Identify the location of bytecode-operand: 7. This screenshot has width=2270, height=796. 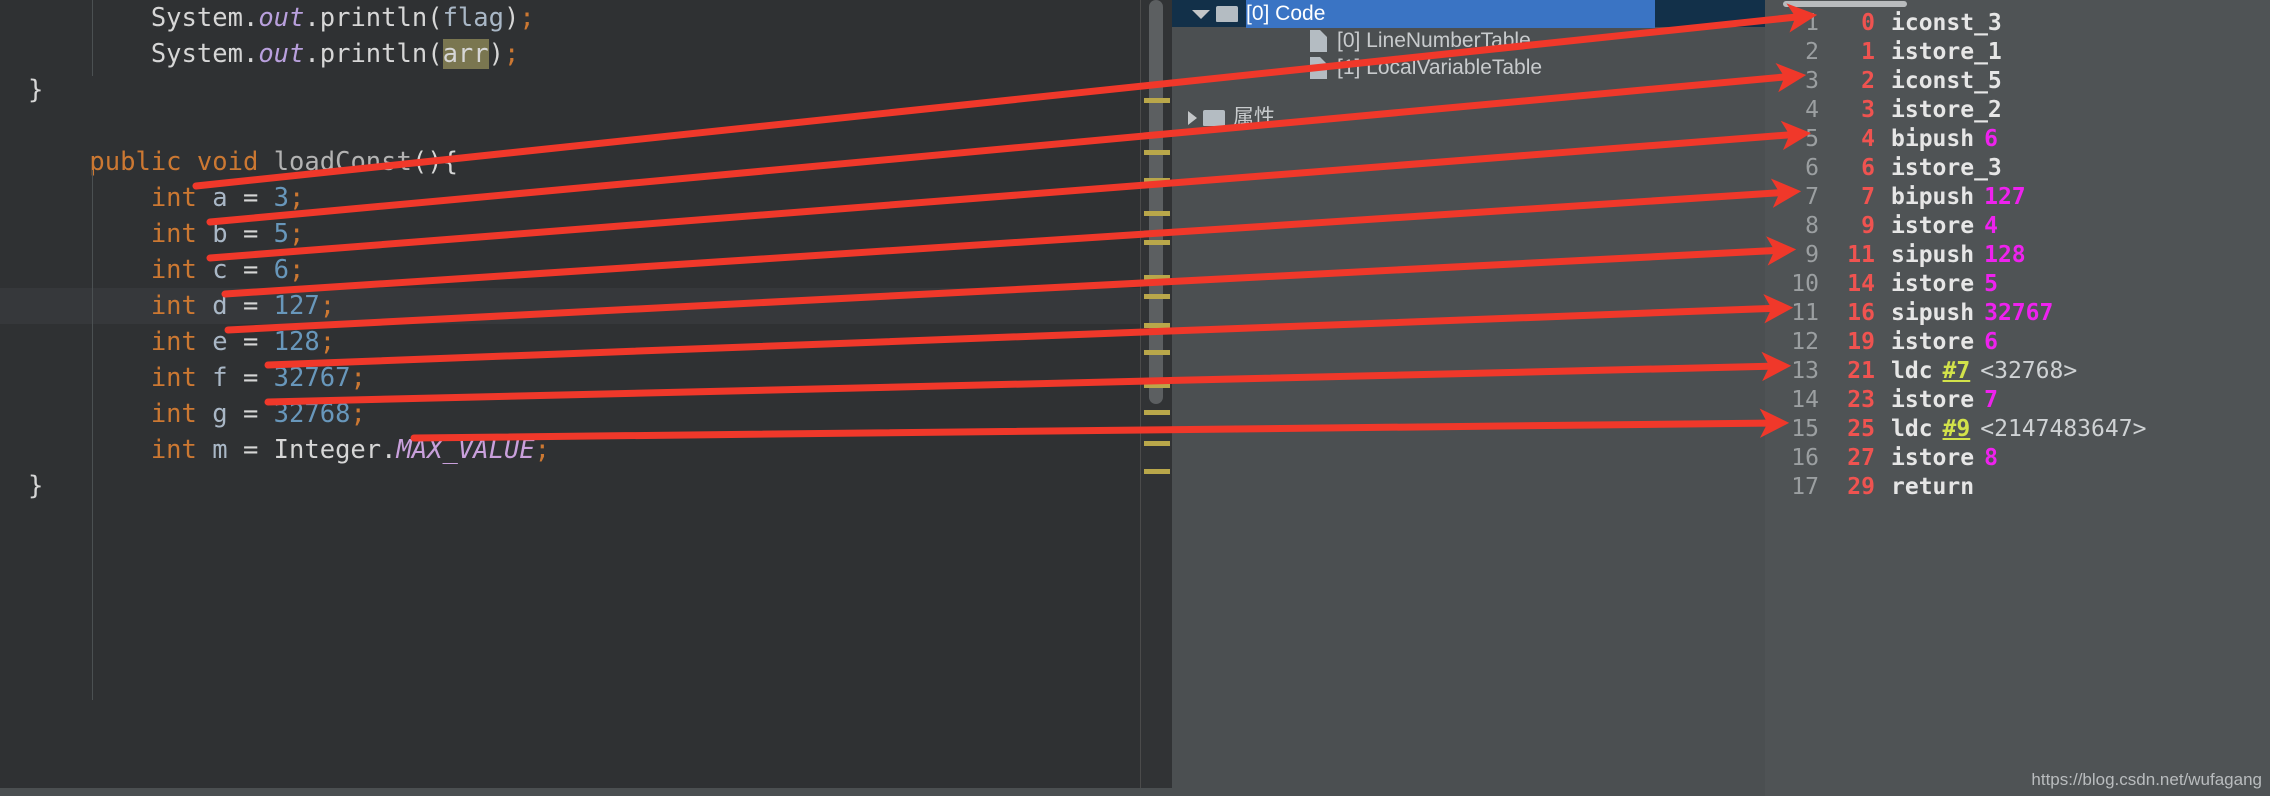
(1991, 400).